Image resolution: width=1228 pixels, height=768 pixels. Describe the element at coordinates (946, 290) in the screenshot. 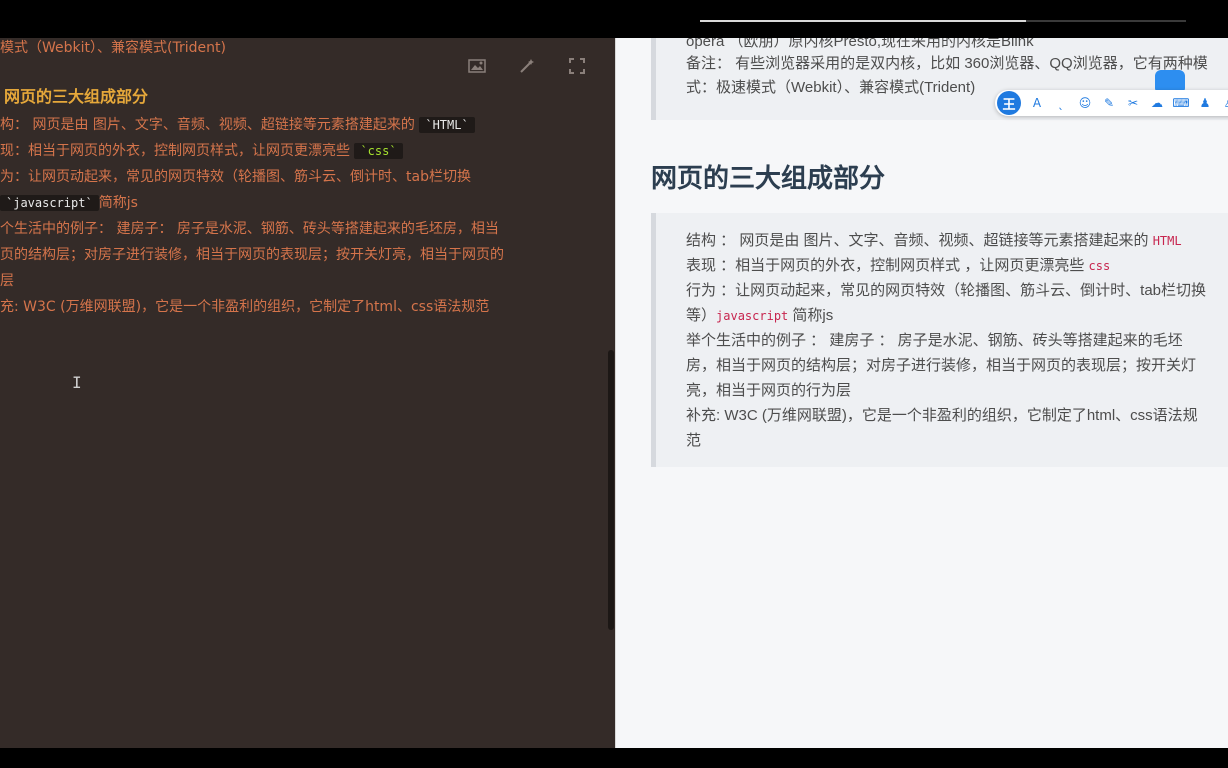

I see `preview-text: 行为 ：让网页动起来，常见的网页特效（轮播图、筋斗云、倒计时、tab栏切换` at that location.